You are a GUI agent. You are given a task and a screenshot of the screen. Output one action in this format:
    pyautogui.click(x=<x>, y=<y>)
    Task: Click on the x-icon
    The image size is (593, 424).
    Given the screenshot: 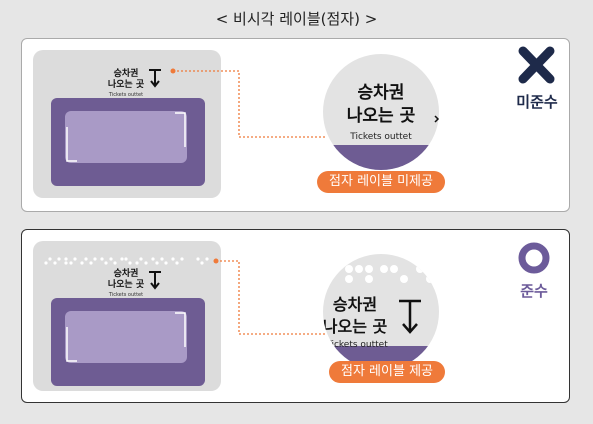 What is the action you would take?
    pyautogui.click(x=536, y=65)
    